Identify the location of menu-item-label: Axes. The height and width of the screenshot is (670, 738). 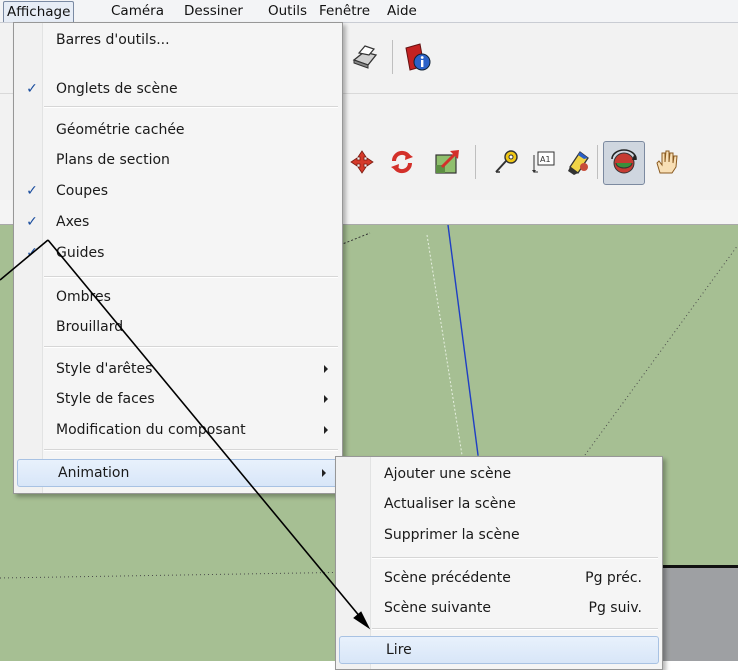
(73, 222).